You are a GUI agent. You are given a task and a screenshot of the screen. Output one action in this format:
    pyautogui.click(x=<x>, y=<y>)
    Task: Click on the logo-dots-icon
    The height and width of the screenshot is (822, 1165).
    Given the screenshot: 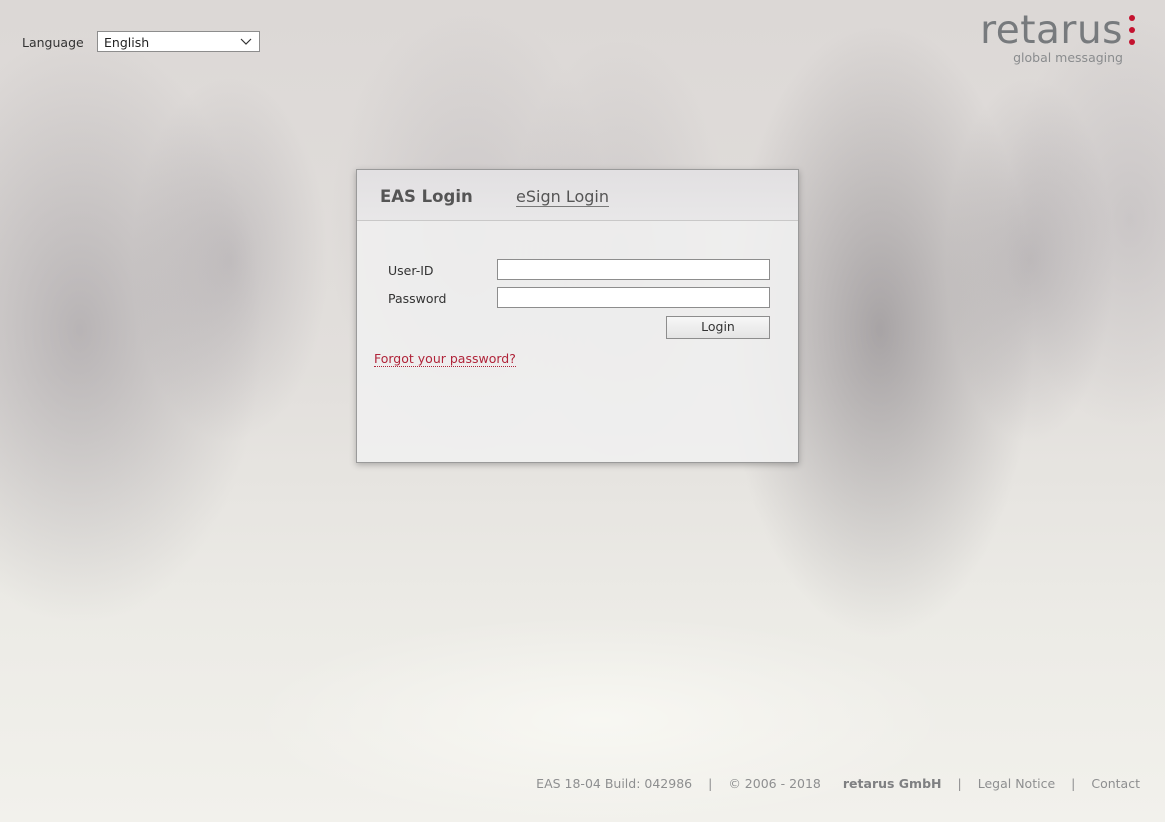 What is the action you would take?
    pyautogui.click(x=1132, y=32)
    